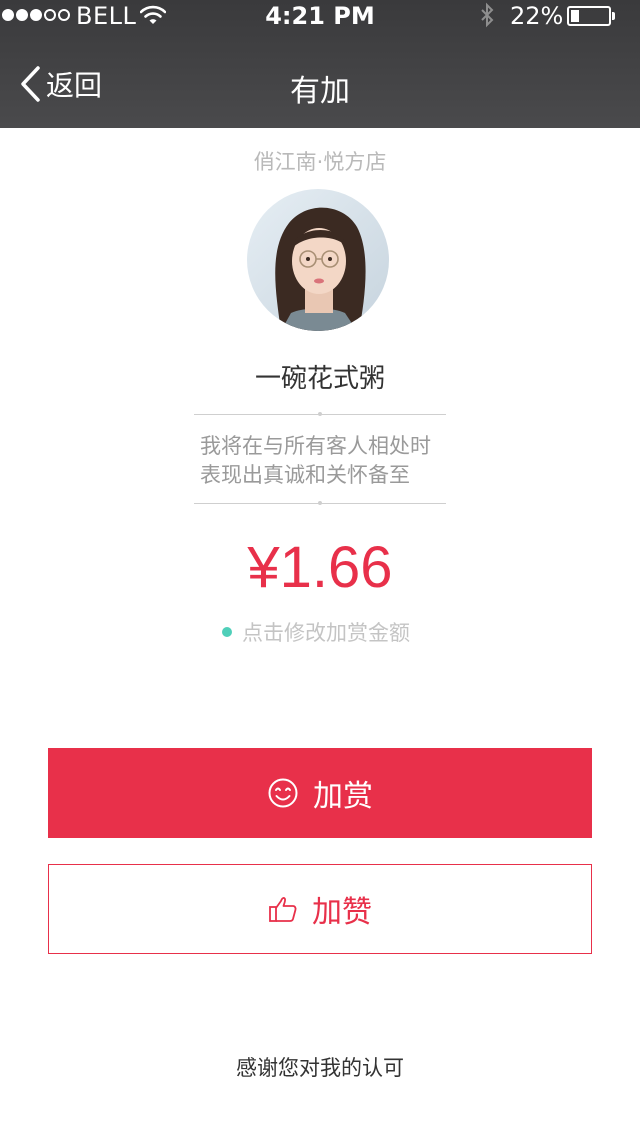 This screenshot has height=1136, width=640. I want to click on reward-amount: ¥1.66, so click(320, 567).